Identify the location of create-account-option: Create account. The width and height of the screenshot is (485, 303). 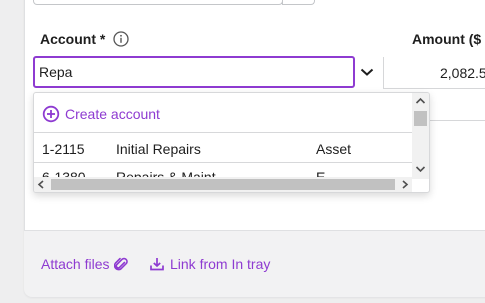
(101, 114).